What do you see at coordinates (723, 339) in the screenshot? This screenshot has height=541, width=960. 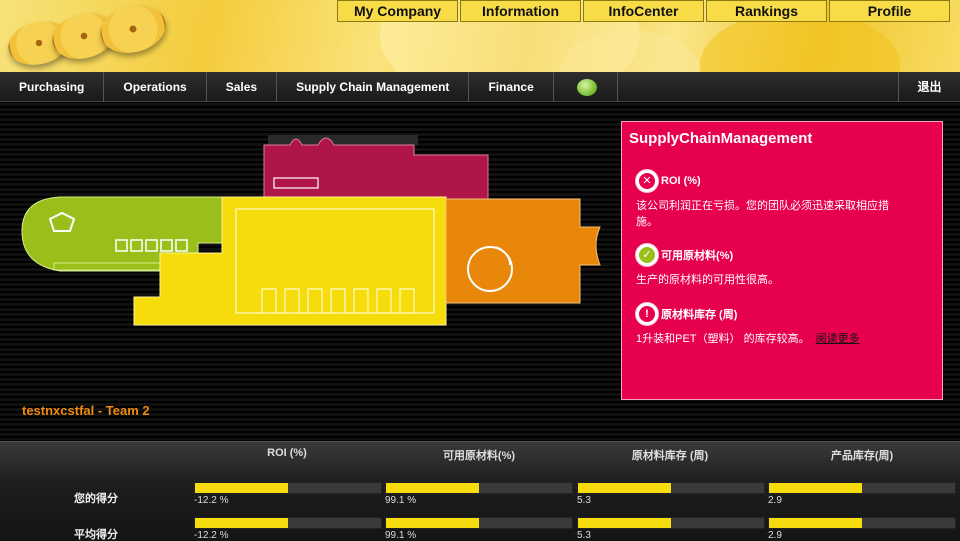 I see `kpi-text: 1升装和PET（塑料） 的库存较高。` at bounding box center [723, 339].